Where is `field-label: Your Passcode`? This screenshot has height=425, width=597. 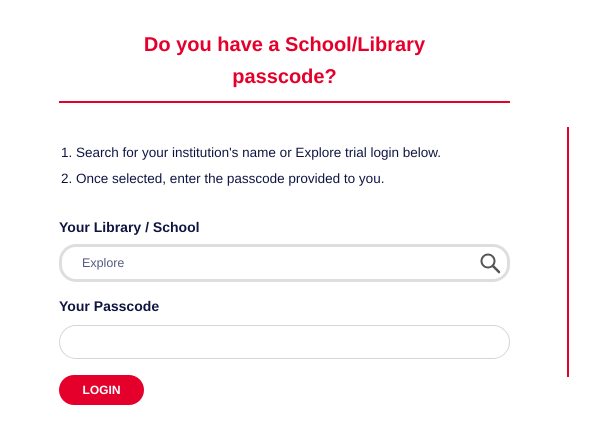 field-label: Your Passcode is located at coordinates (109, 306).